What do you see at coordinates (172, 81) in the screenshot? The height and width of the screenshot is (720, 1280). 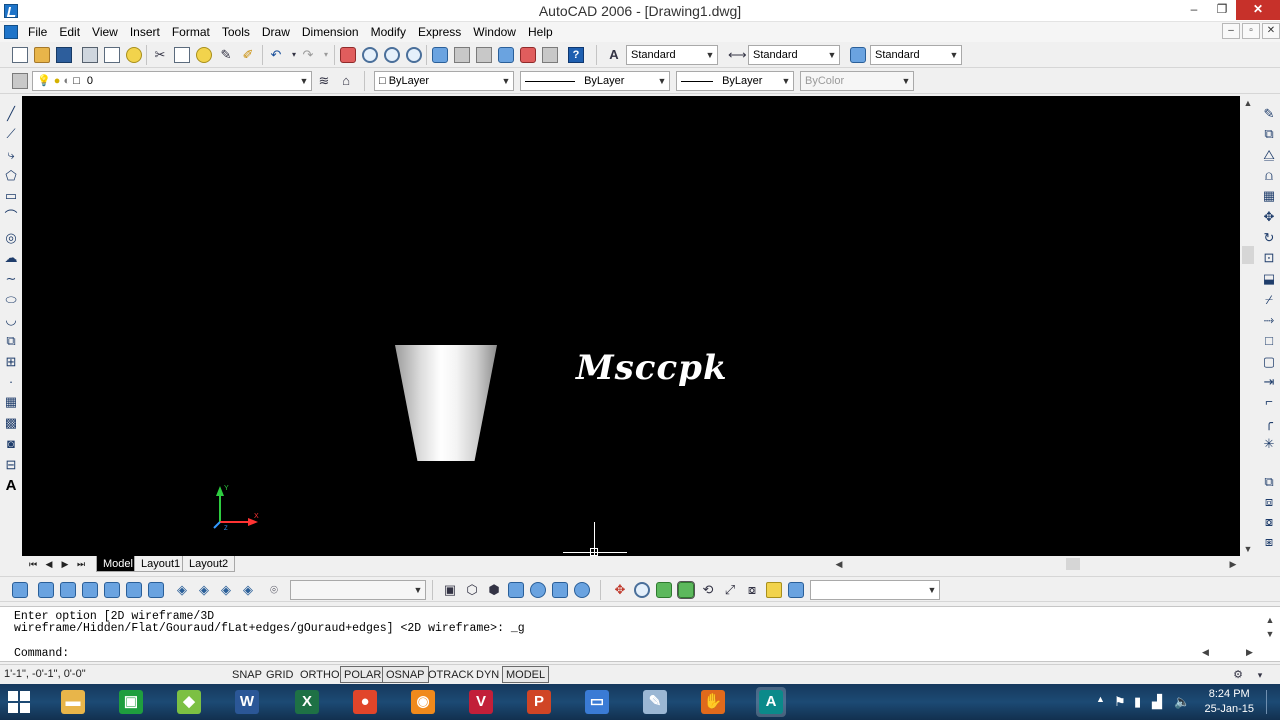 I see `layer-select: 💡 ● ◐ □ 0 ▼` at bounding box center [172, 81].